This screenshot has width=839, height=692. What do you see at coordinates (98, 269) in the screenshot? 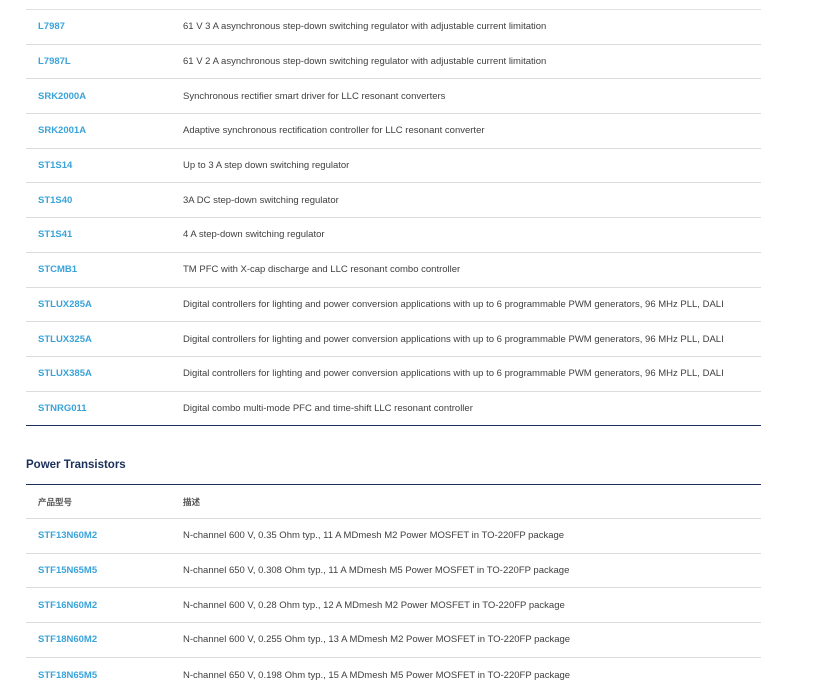
I see `part-link: STCMB1` at bounding box center [98, 269].